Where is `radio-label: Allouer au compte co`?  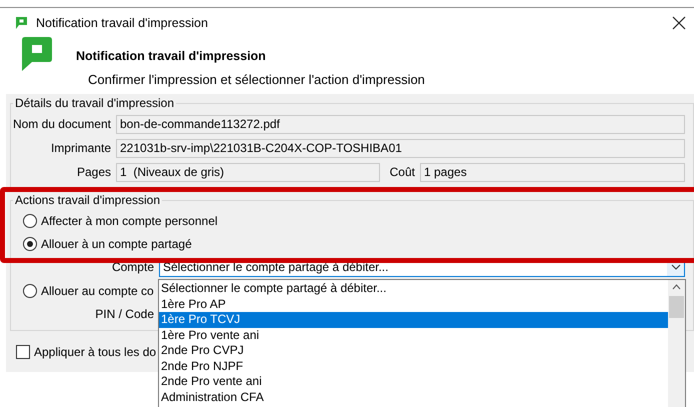 radio-label: Allouer au compte co is located at coordinates (97, 291).